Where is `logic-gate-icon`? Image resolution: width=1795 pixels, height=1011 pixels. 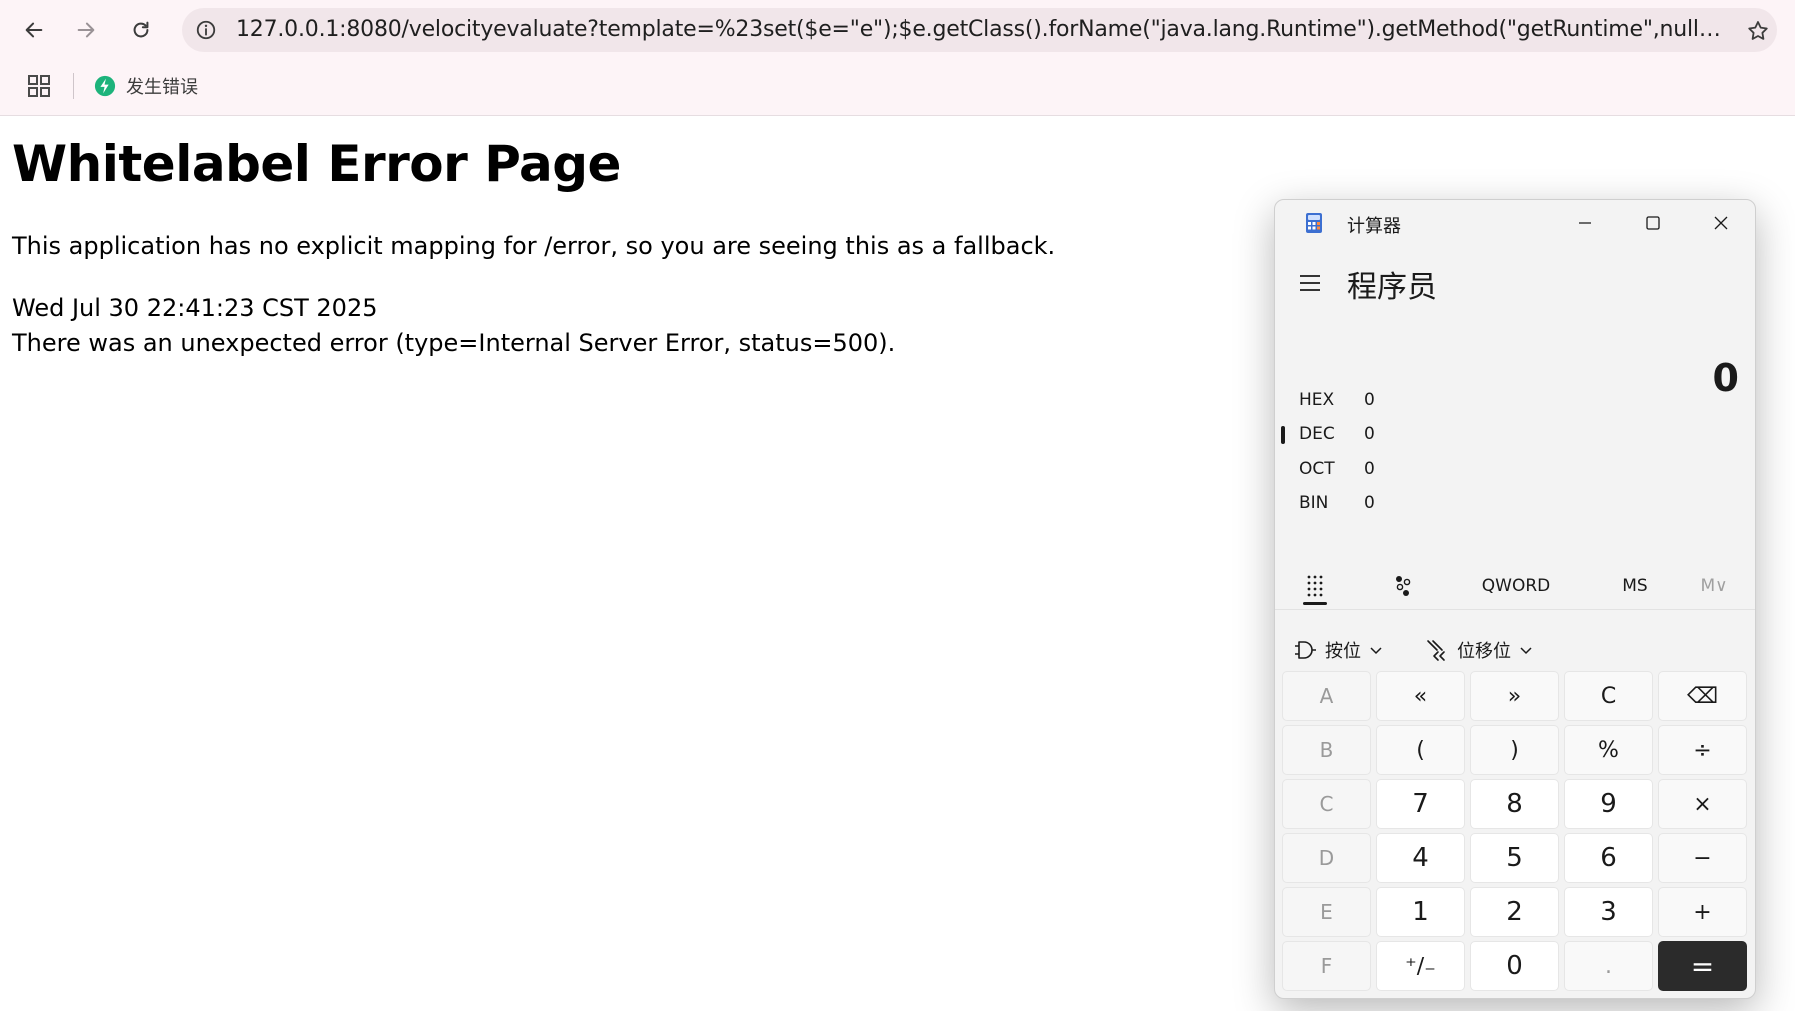
logic-gate-icon is located at coordinates (1305, 650).